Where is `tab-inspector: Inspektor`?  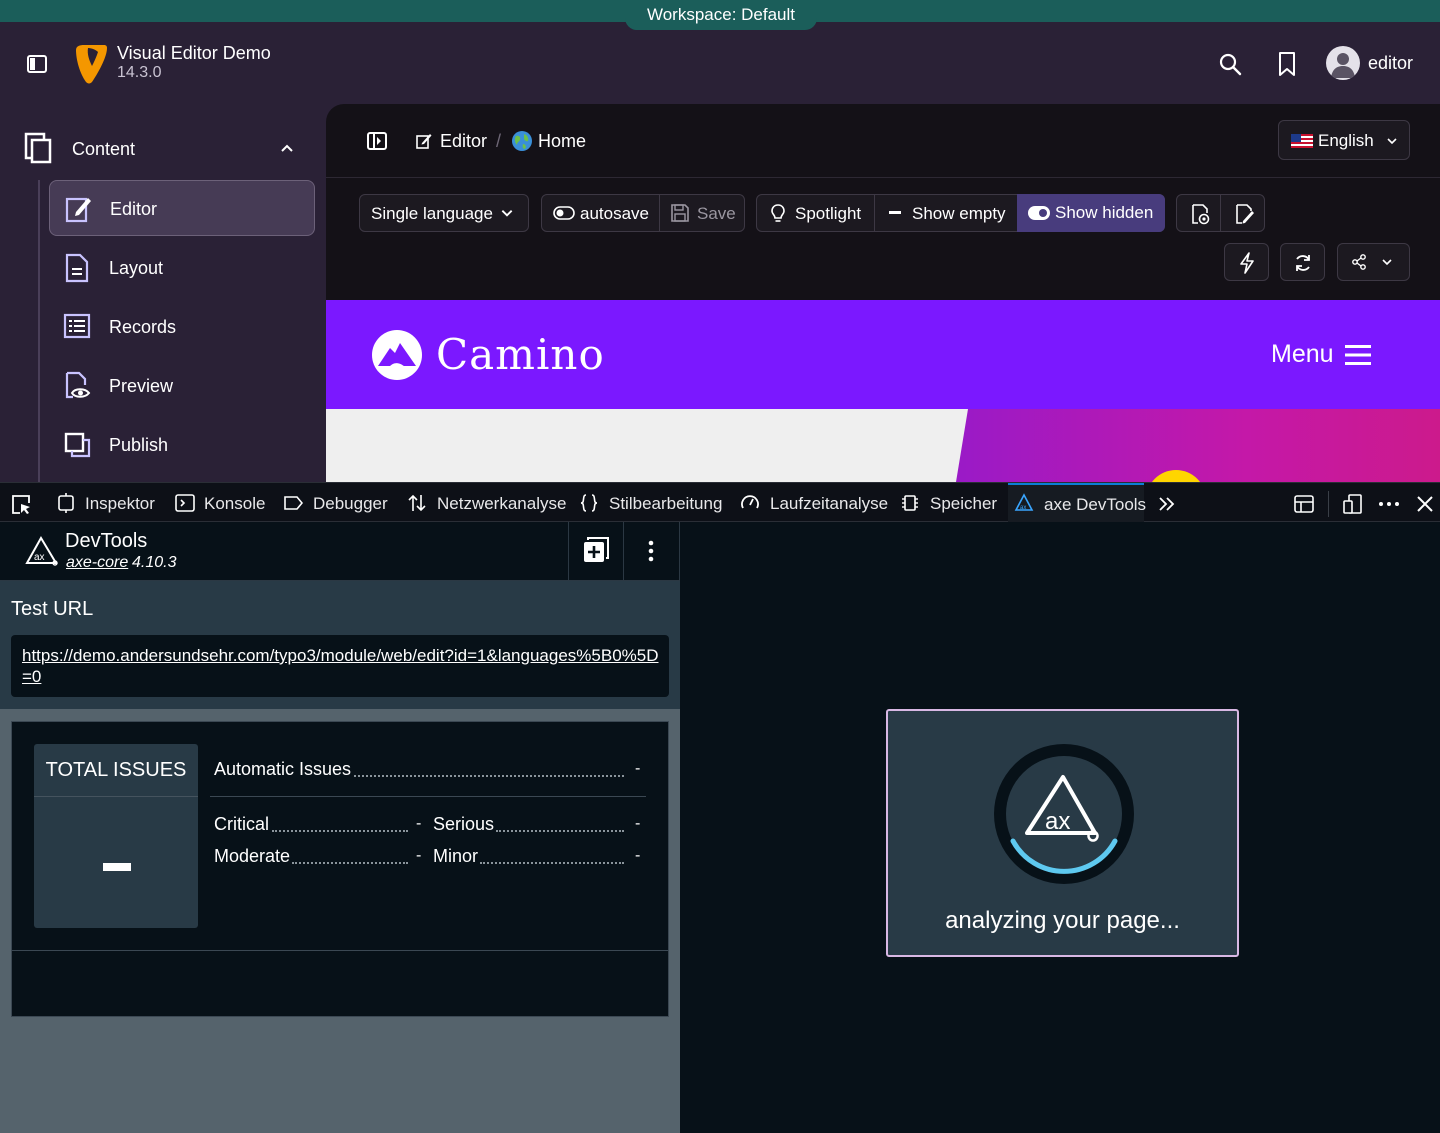 tab-inspector: Inspektor is located at coordinates (107, 503).